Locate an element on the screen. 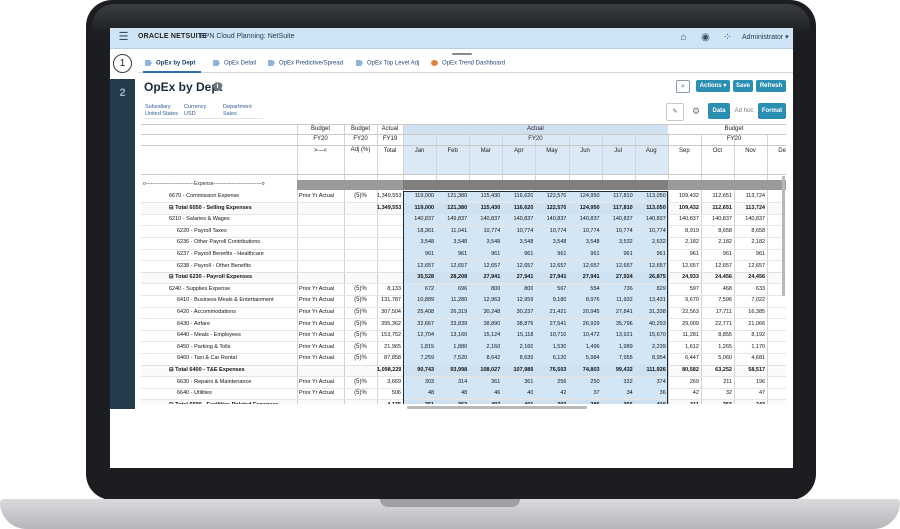  month-value-cell: 16,385 is located at coordinates (749, 312).